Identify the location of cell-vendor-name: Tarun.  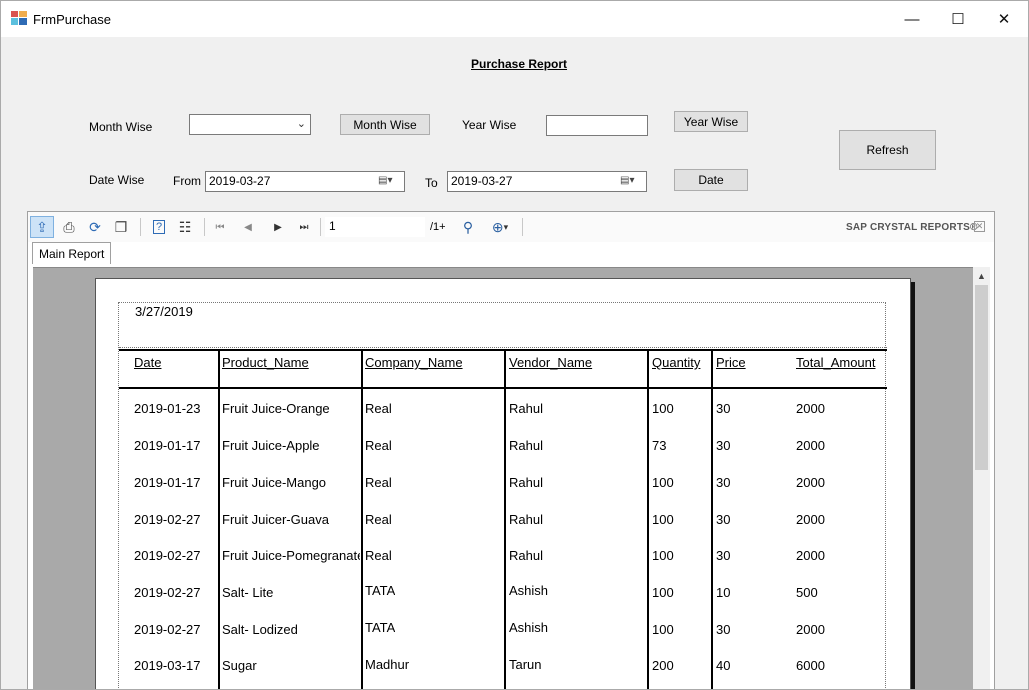
(525, 664).